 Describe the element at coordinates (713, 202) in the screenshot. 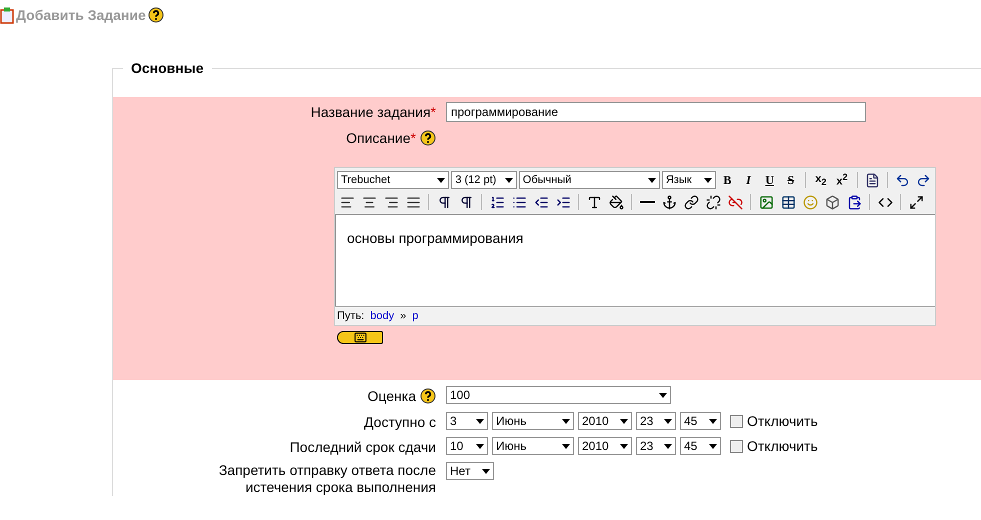

I see `unlink-icon` at that location.